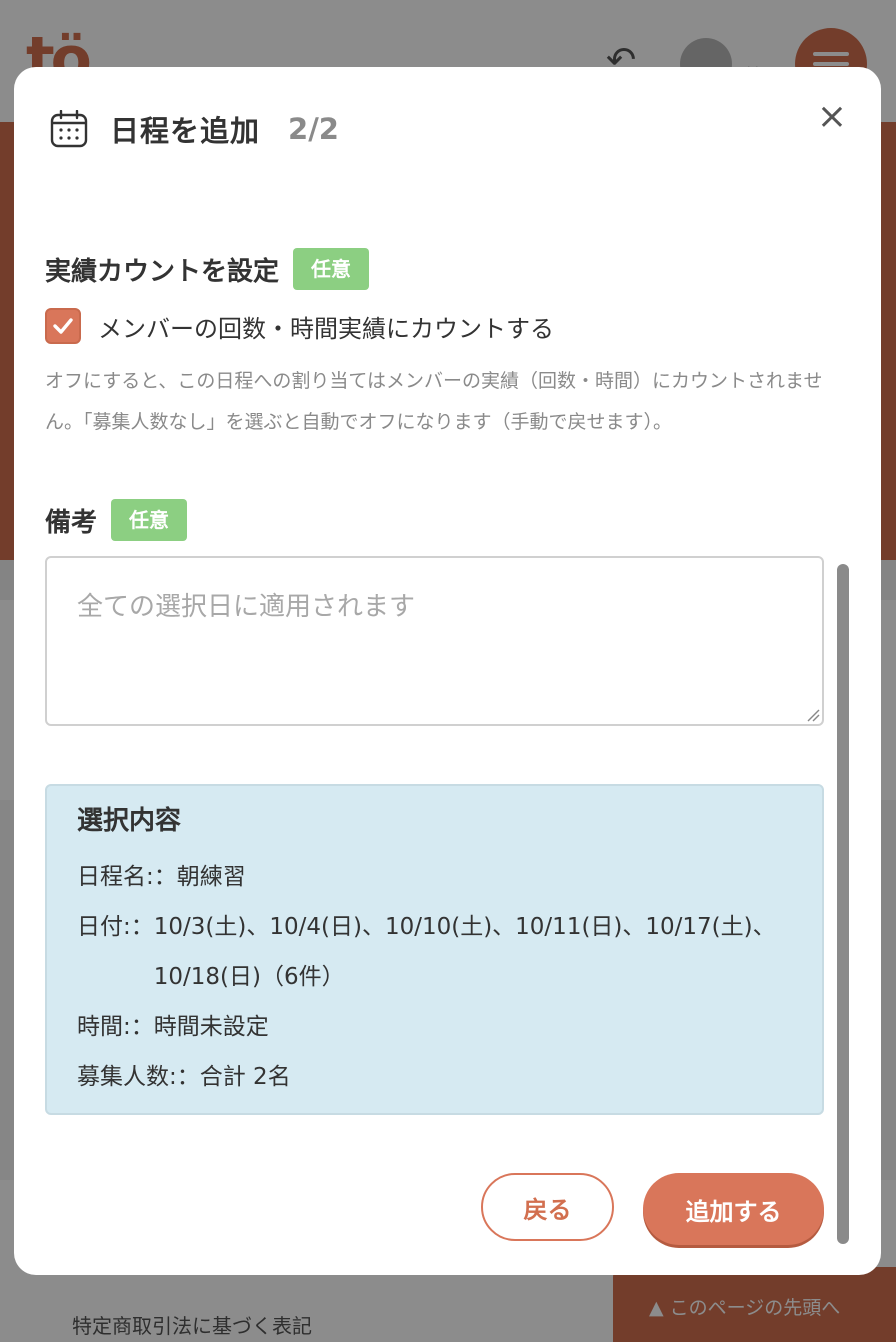 The width and height of the screenshot is (896, 1342). Describe the element at coordinates (547, 1207) in the screenshot. I see `back-button: 戻る` at that location.